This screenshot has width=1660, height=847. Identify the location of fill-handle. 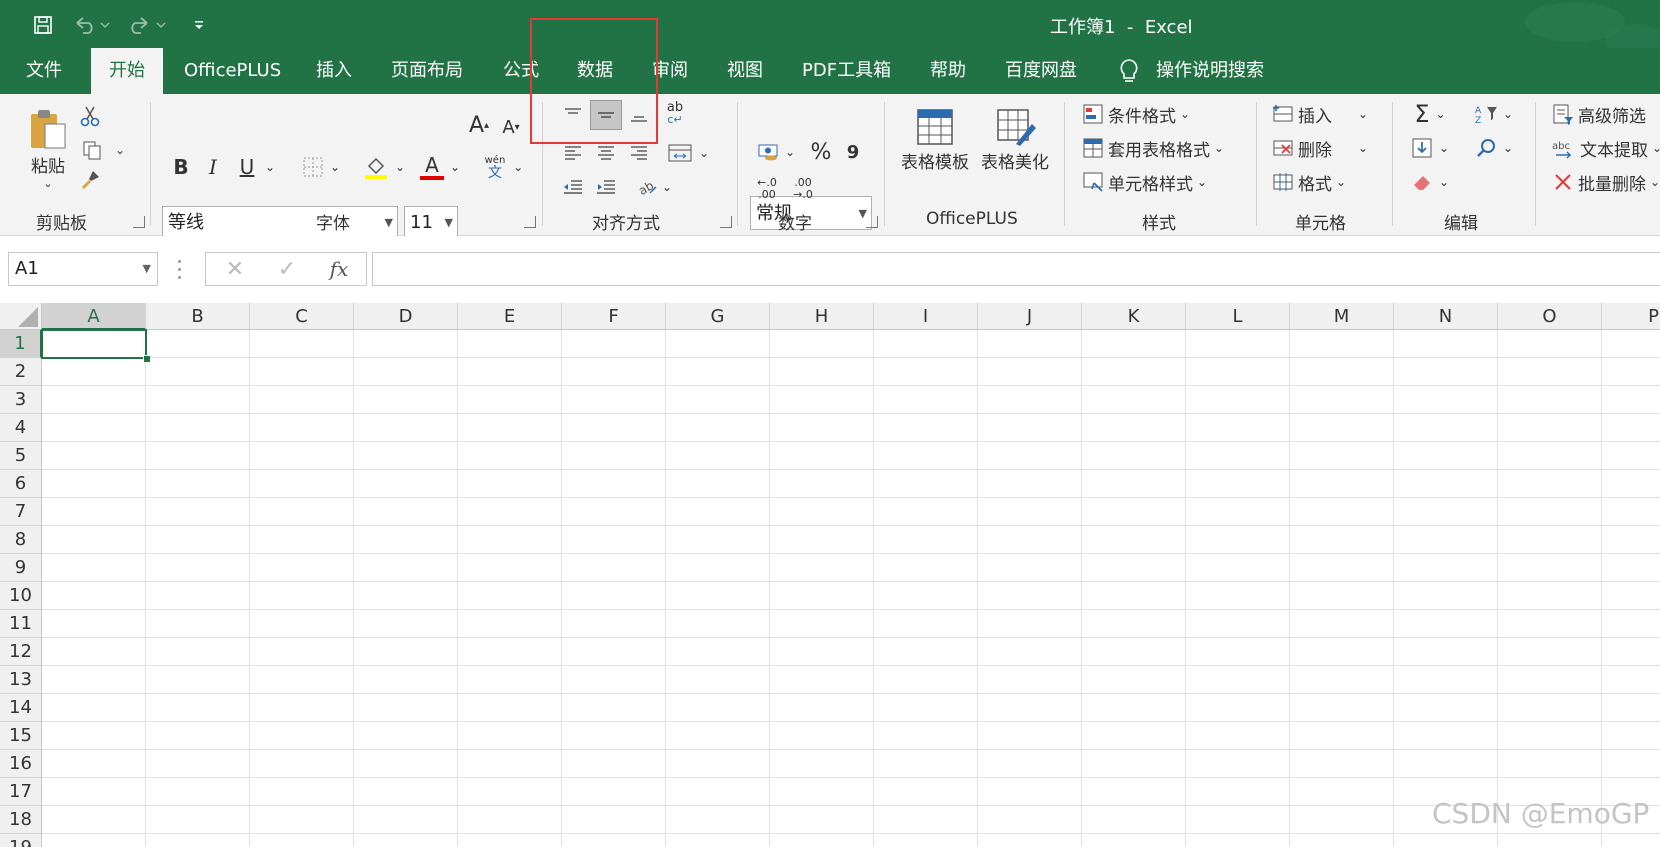
(147, 359).